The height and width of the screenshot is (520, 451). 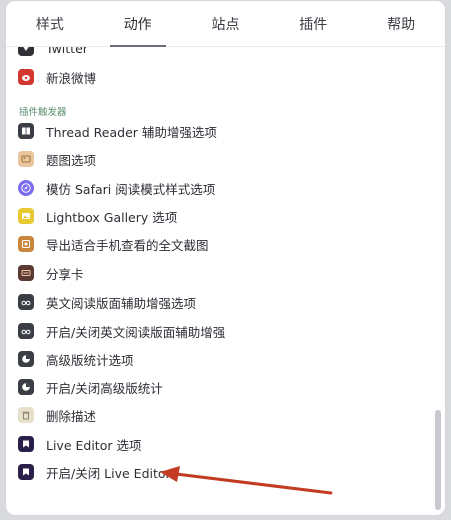 What do you see at coordinates (220, 415) in the screenshot?
I see `list-item-delete-description: 删除描述` at bounding box center [220, 415].